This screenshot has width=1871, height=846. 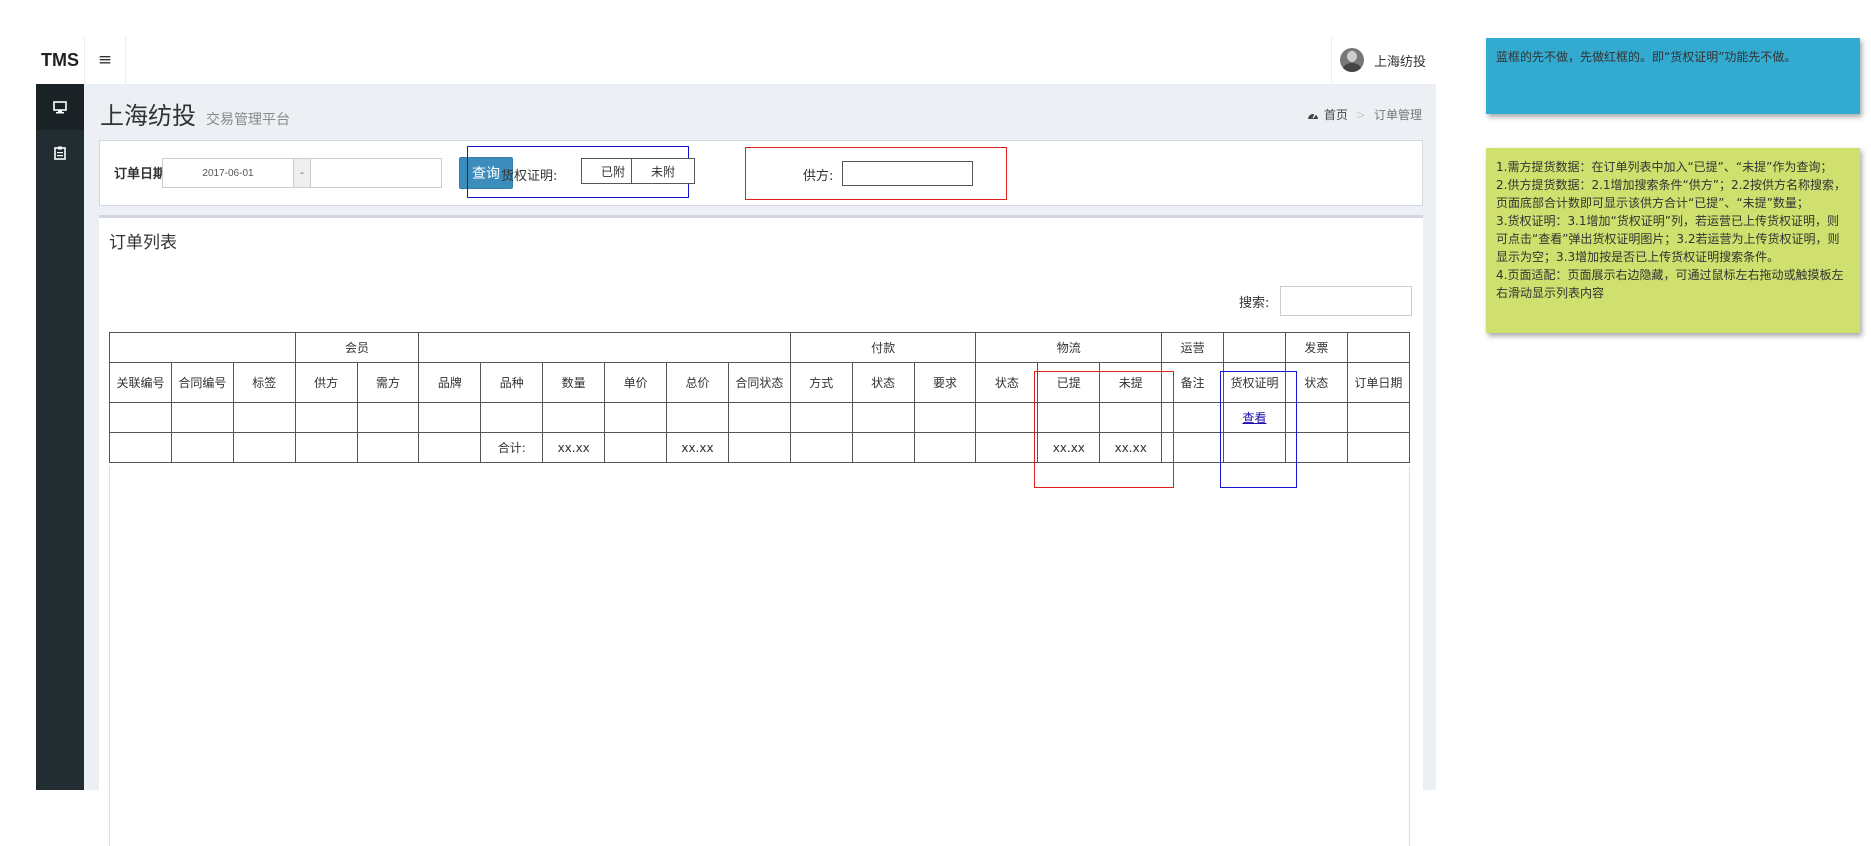 What do you see at coordinates (264, 382) in the screenshot?
I see `column-header: 标签` at bounding box center [264, 382].